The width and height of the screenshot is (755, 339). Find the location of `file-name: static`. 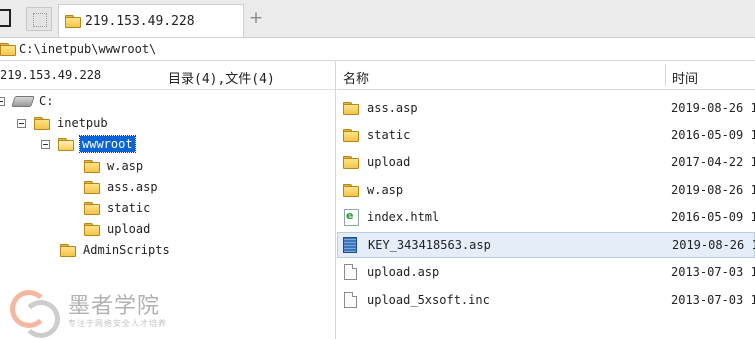

file-name: static is located at coordinates (389, 135).